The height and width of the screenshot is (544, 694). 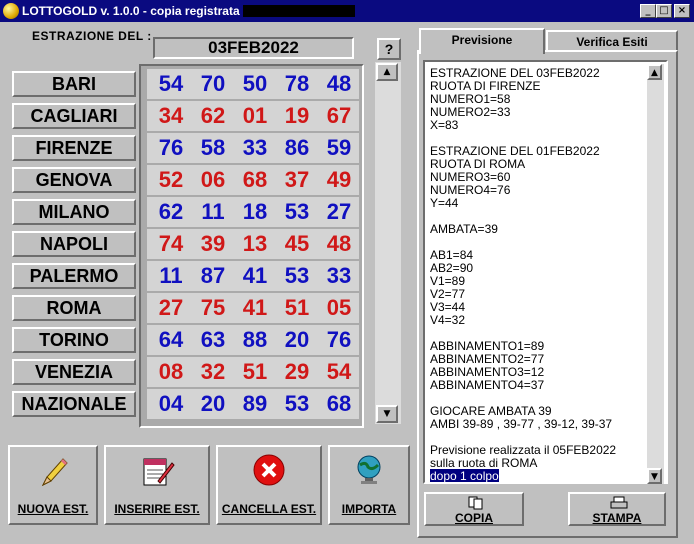 What do you see at coordinates (157, 509) in the screenshot?
I see `insert-extraction-label: INSERIRE EST.` at bounding box center [157, 509].